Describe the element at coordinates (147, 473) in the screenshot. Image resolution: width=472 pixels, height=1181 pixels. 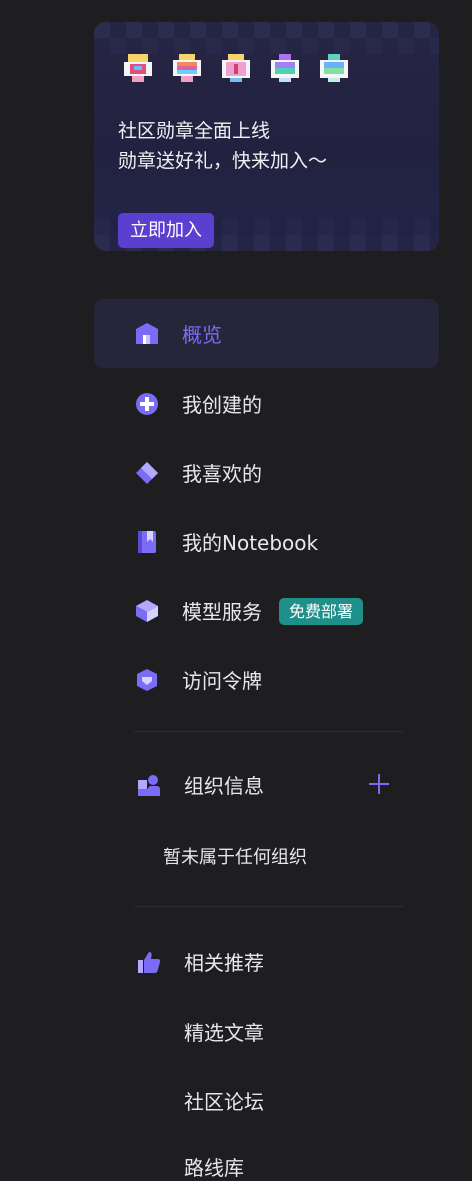
I see `diamond-icon` at that location.